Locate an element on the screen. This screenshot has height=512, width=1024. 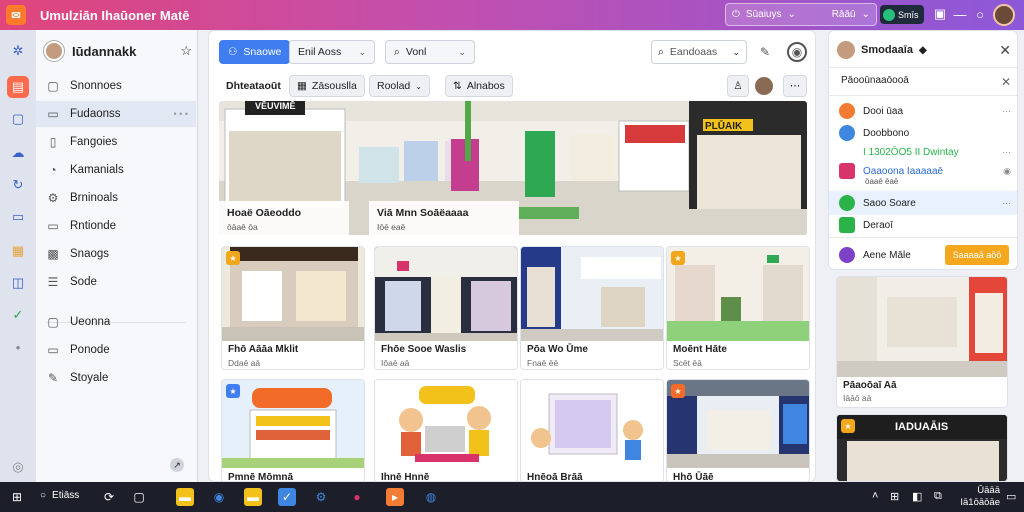
app-icon: ◍ is located at coordinates (431, 497).